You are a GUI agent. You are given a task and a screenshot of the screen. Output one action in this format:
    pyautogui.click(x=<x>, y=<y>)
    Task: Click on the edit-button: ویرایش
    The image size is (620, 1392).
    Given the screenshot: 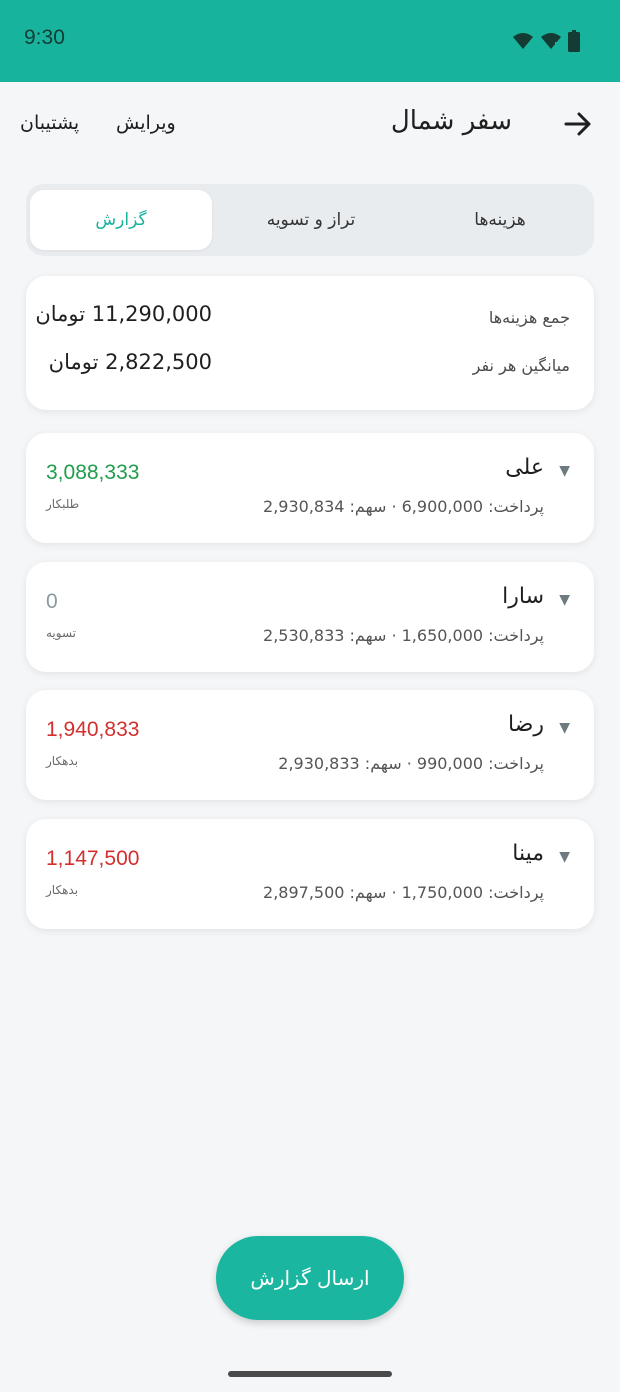 What is the action you would take?
    pyautogui.click(x=146, y=123)
    